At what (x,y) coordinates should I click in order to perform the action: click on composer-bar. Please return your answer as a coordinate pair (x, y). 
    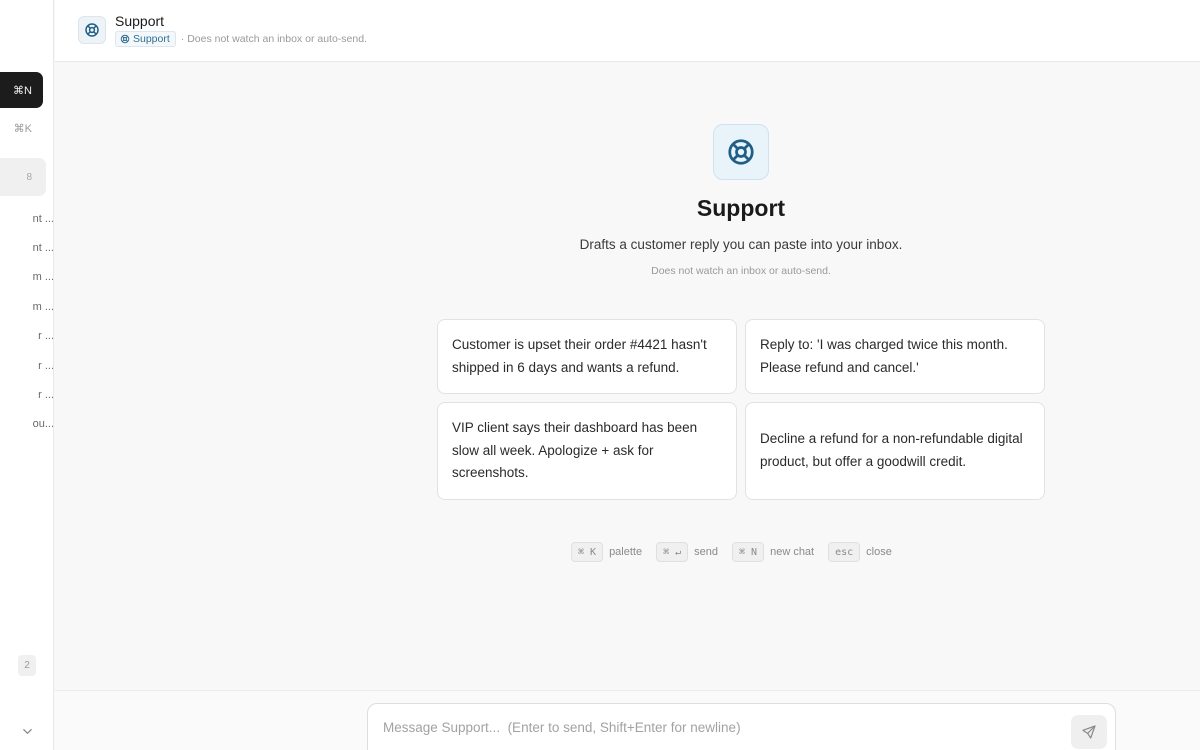
    Looking at the image, I should click on (627, 720).